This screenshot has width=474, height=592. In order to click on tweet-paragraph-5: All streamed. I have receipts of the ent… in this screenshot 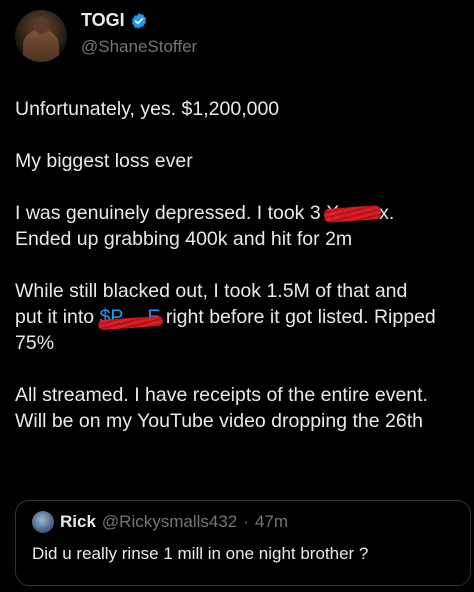, I will do `click(244, 408)`.